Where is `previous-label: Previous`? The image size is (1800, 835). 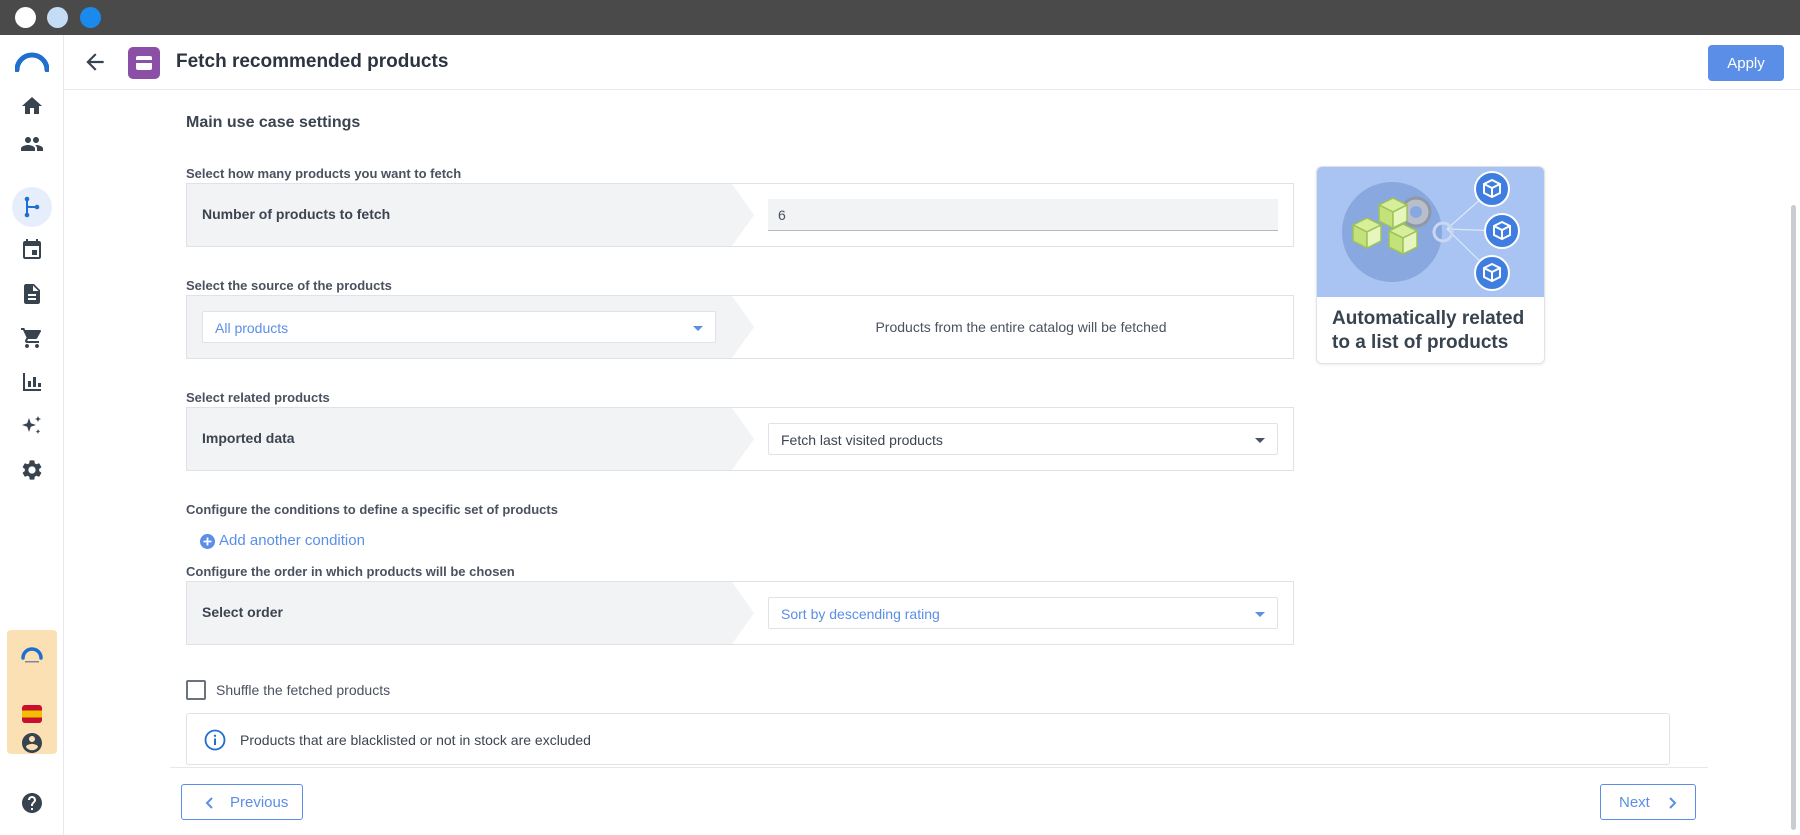 previous-label: Previous is located at coordinates (259, 802).